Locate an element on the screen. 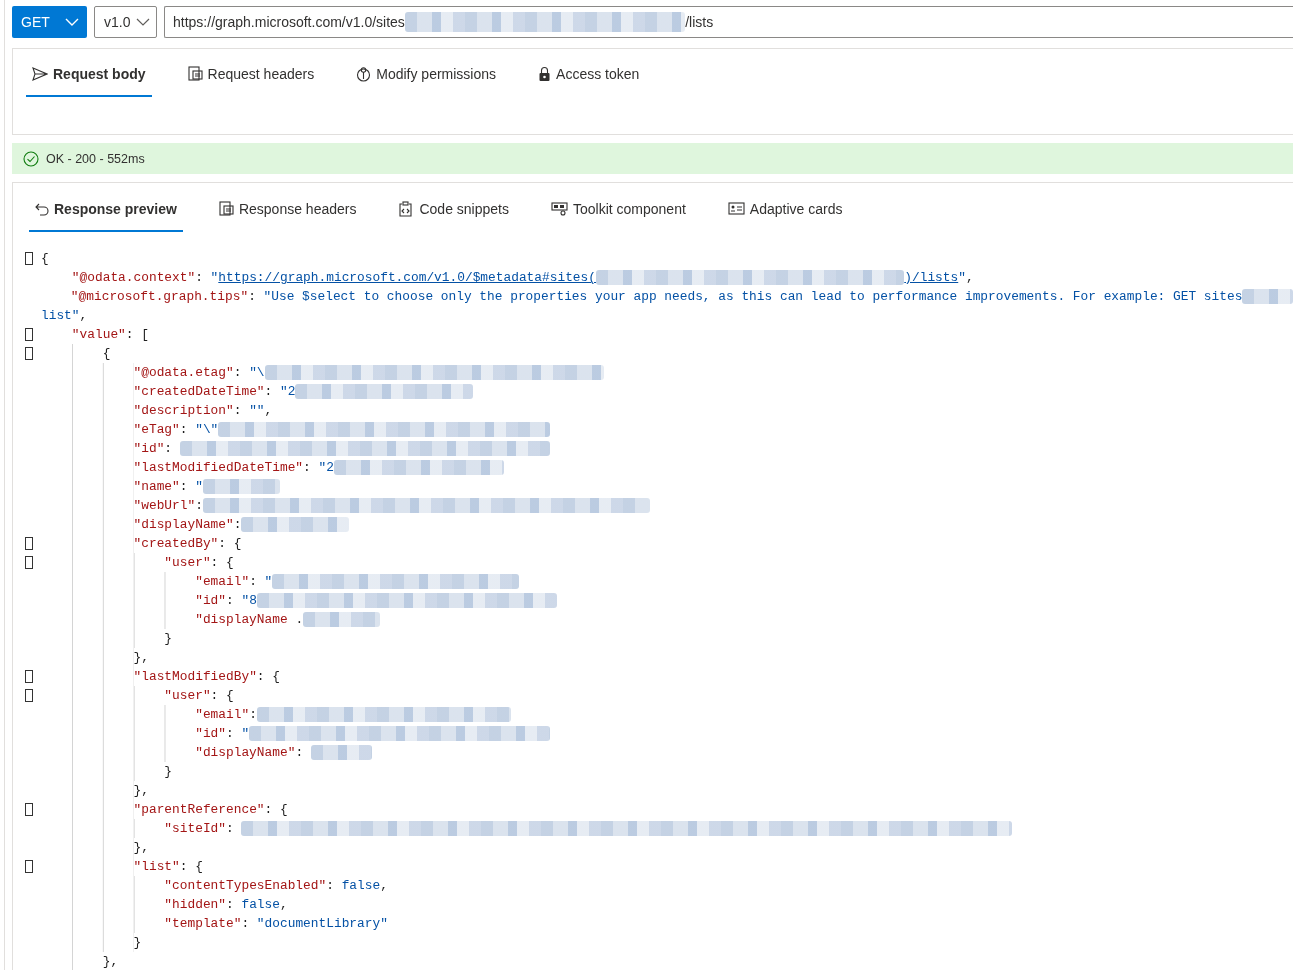  method-dropdown: GET is located at coordinates (49, 22).